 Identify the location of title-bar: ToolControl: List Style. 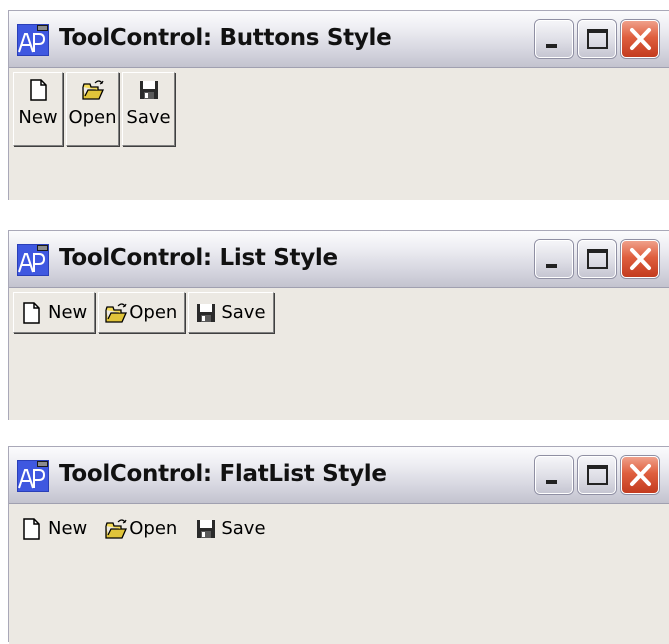
(339, 259).